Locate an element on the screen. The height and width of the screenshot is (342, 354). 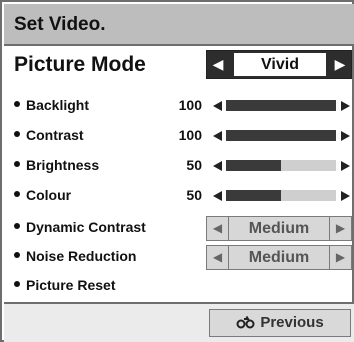
previous-button: Previous is located at coordinates (280, 323).